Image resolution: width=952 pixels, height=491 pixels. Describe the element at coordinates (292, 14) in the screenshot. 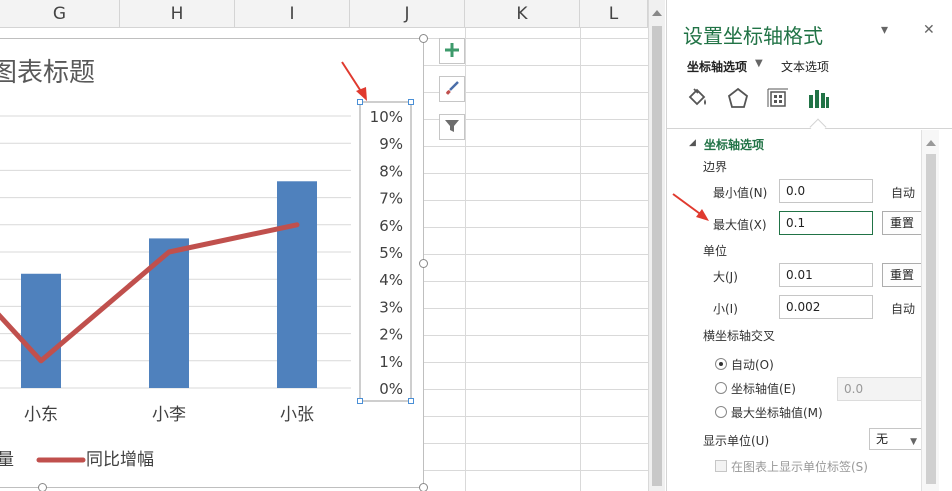

I see `column-header-i: I` at that location.